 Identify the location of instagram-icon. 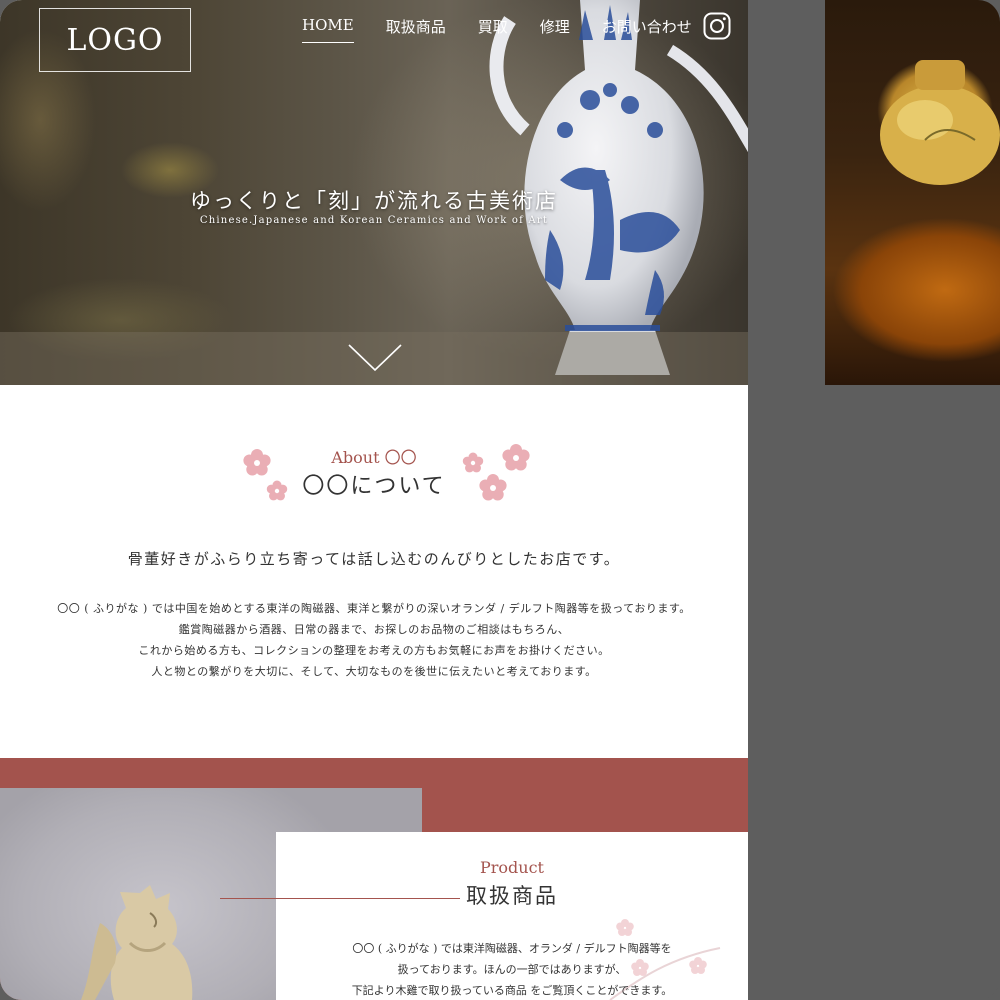
(717, 26).